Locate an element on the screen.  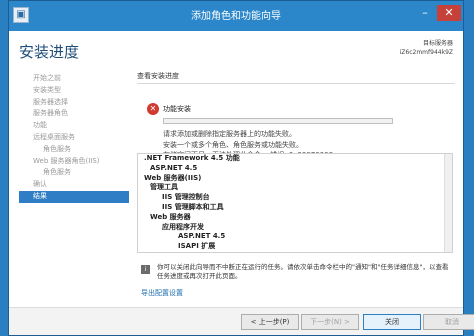
close-window-button: ✕ is located at coordinates (449, 13).